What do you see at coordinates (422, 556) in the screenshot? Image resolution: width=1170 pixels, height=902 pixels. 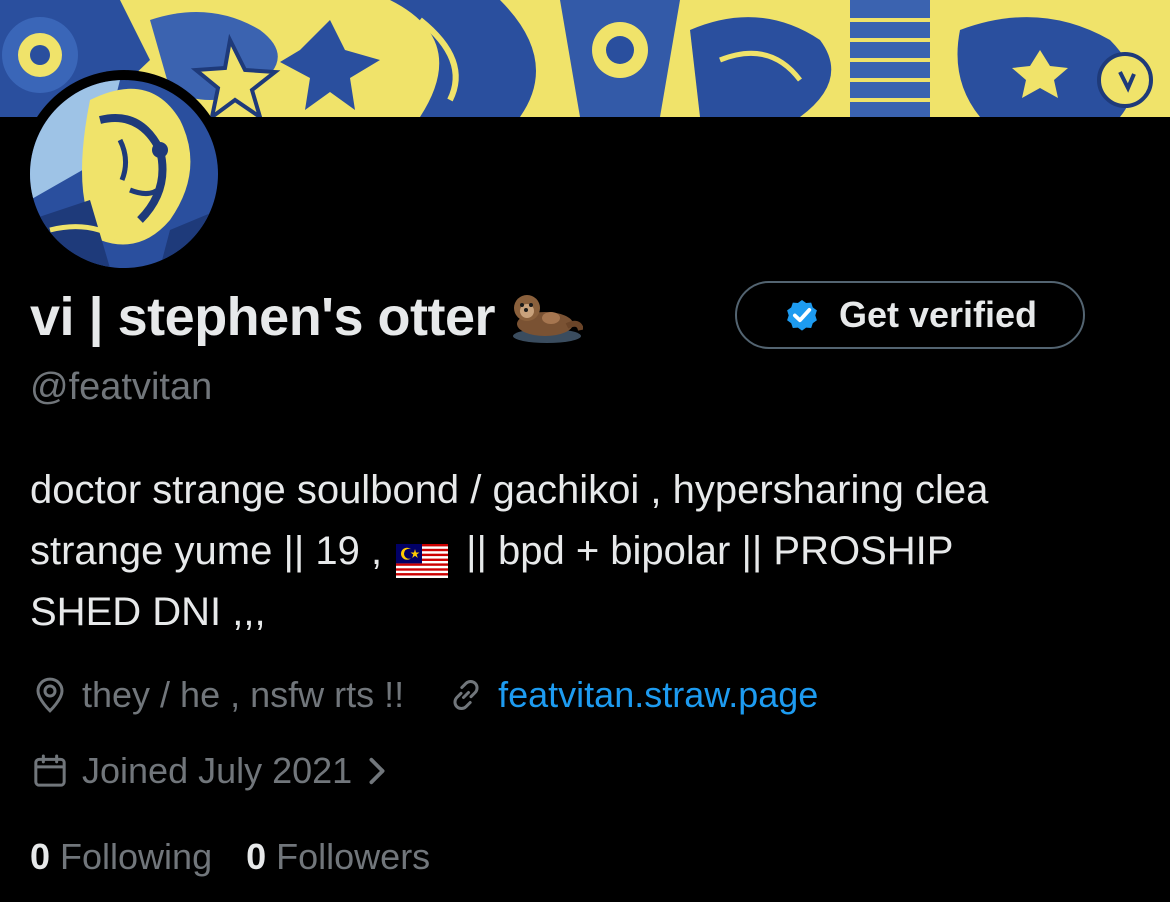 I see `malaysia-flag-icon` at bounding box center [422, 556].